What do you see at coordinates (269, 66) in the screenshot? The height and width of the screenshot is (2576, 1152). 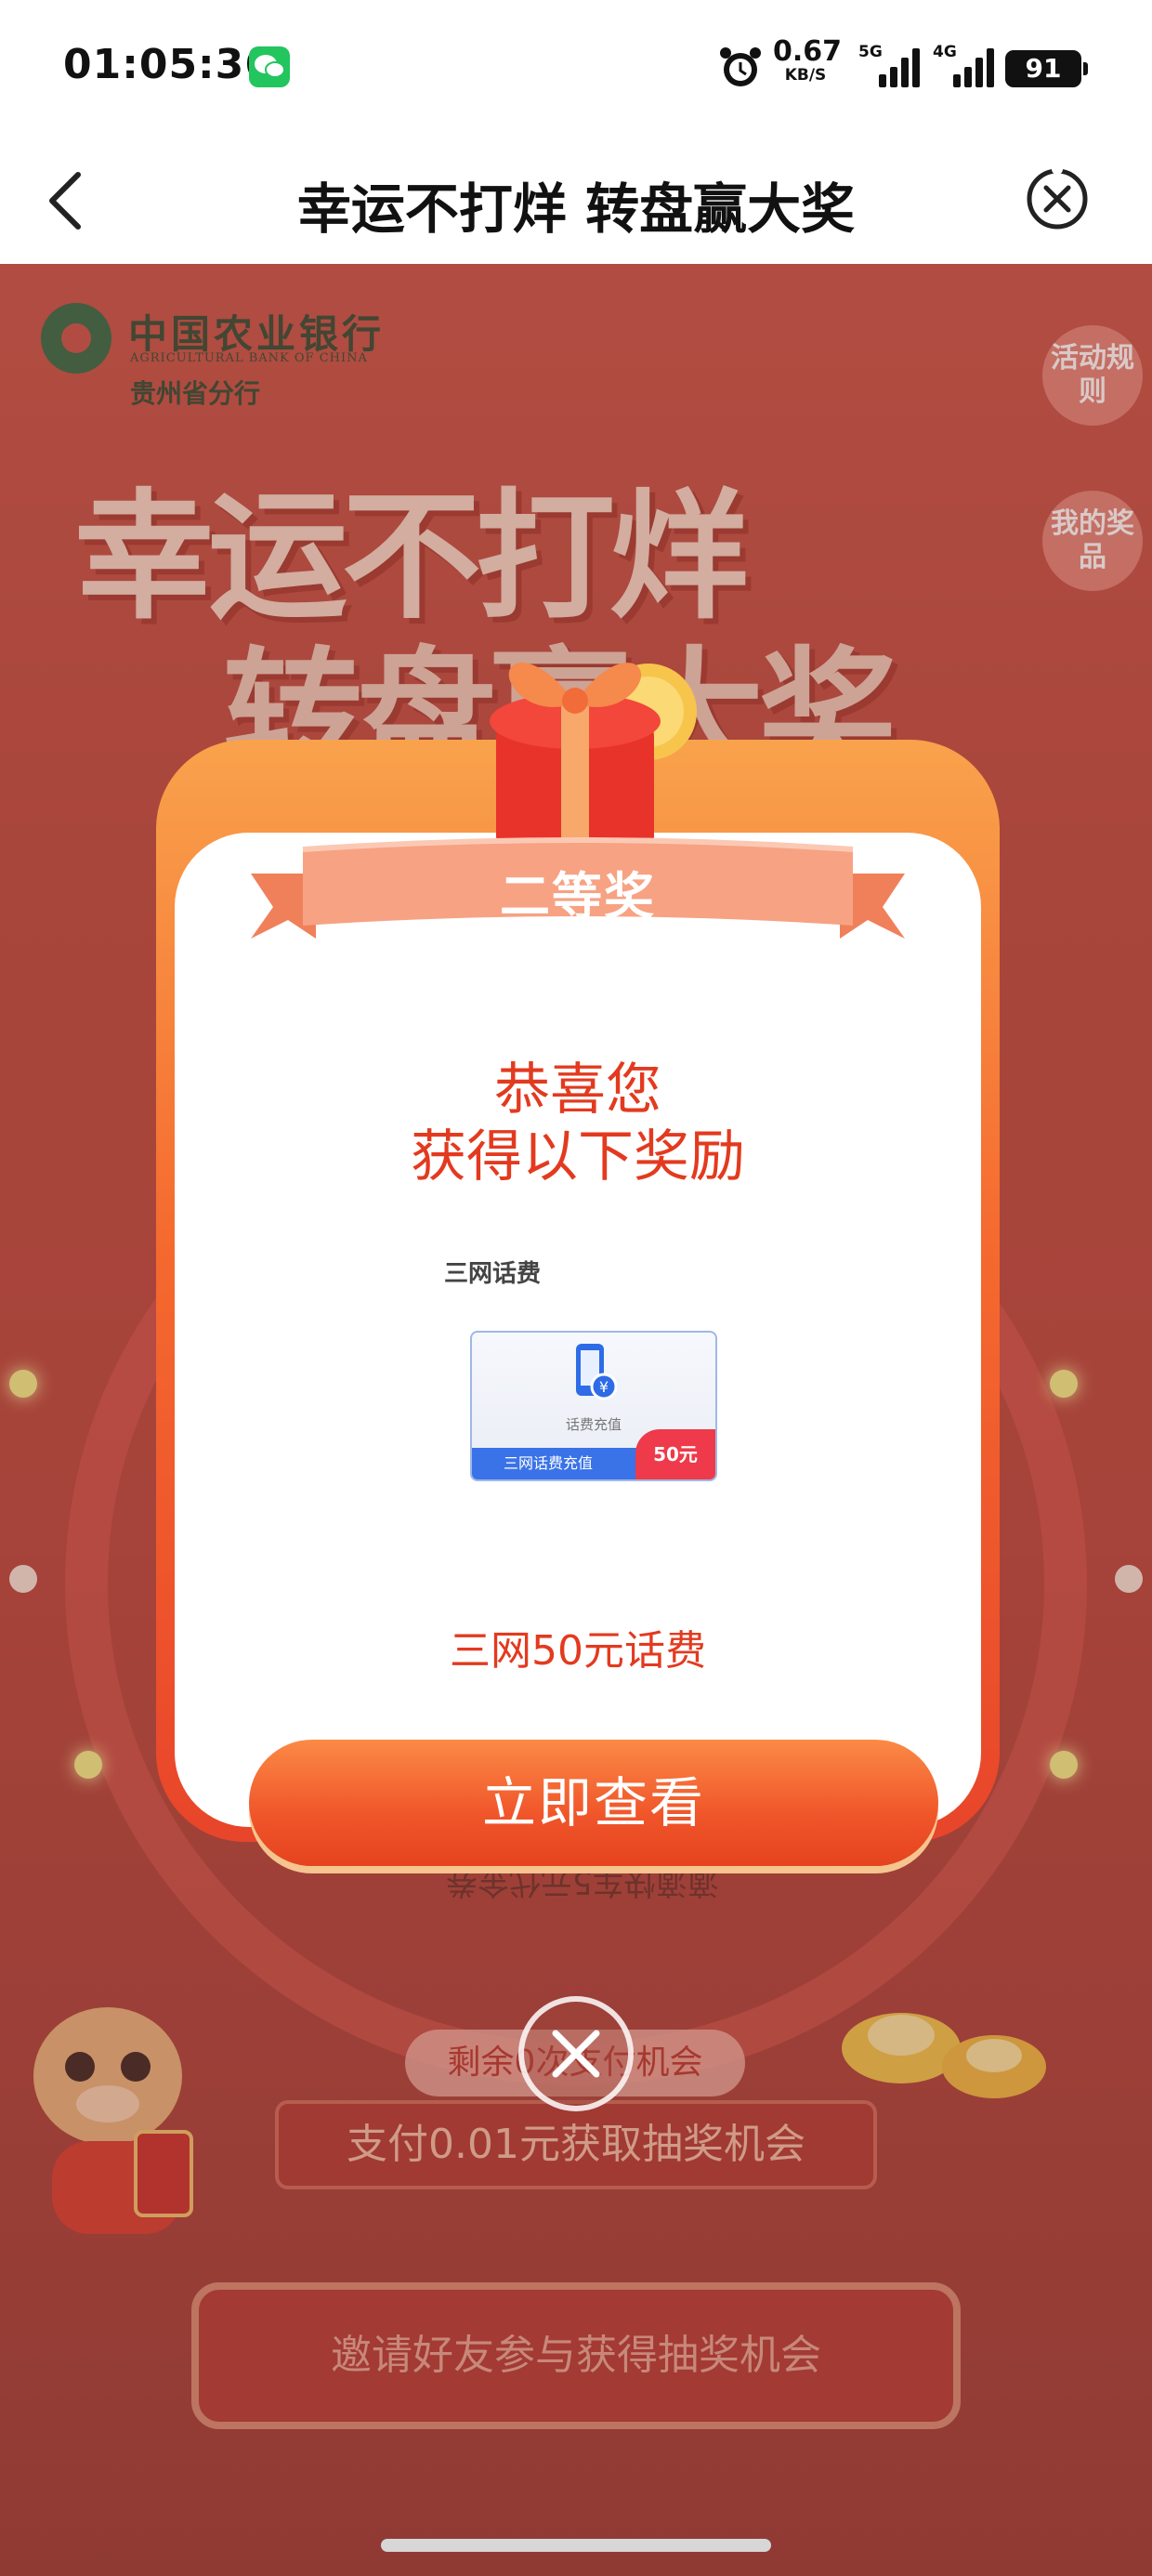 I see `wechat-notification-icon` at bounding box center [269, 66].